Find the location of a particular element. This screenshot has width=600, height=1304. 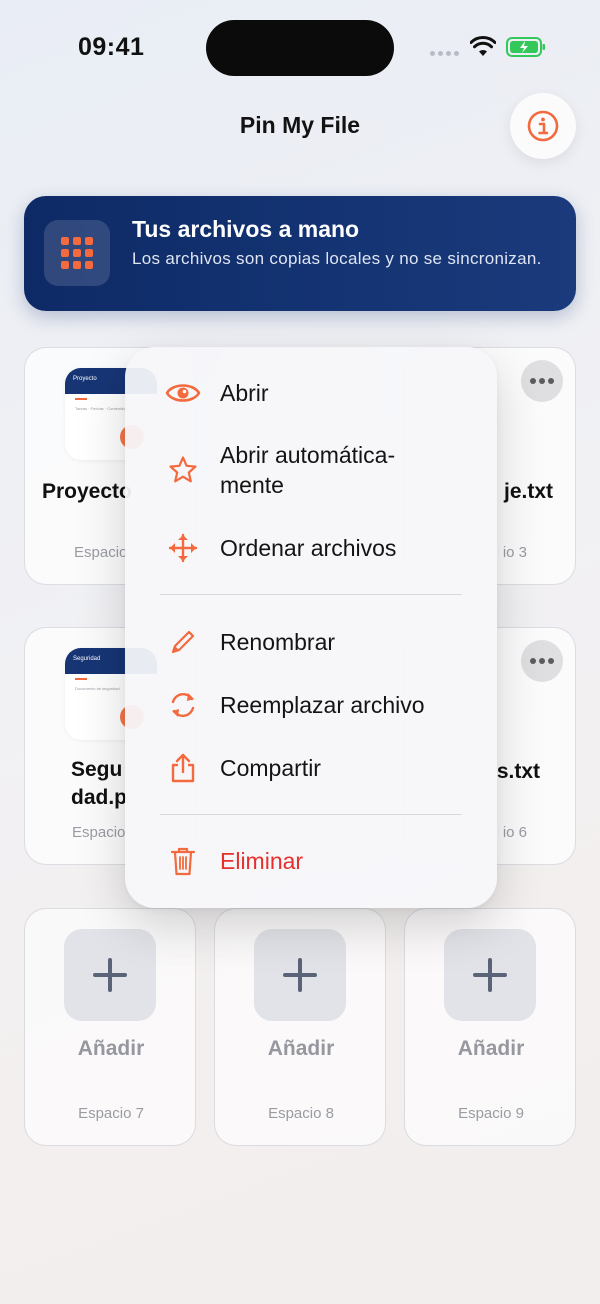

add-slot: Añadir Espacio 8 is located at coordinates (300, 1027).